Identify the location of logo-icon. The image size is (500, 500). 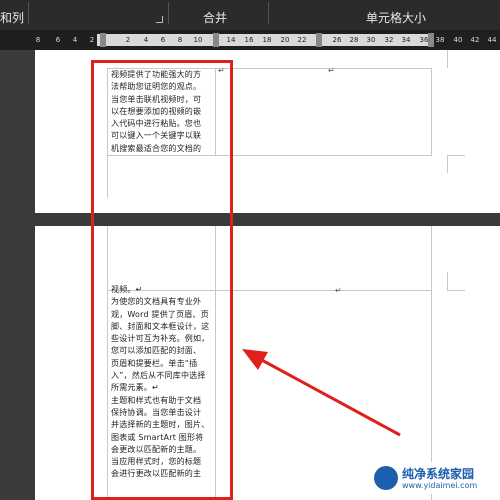
(386, 478).